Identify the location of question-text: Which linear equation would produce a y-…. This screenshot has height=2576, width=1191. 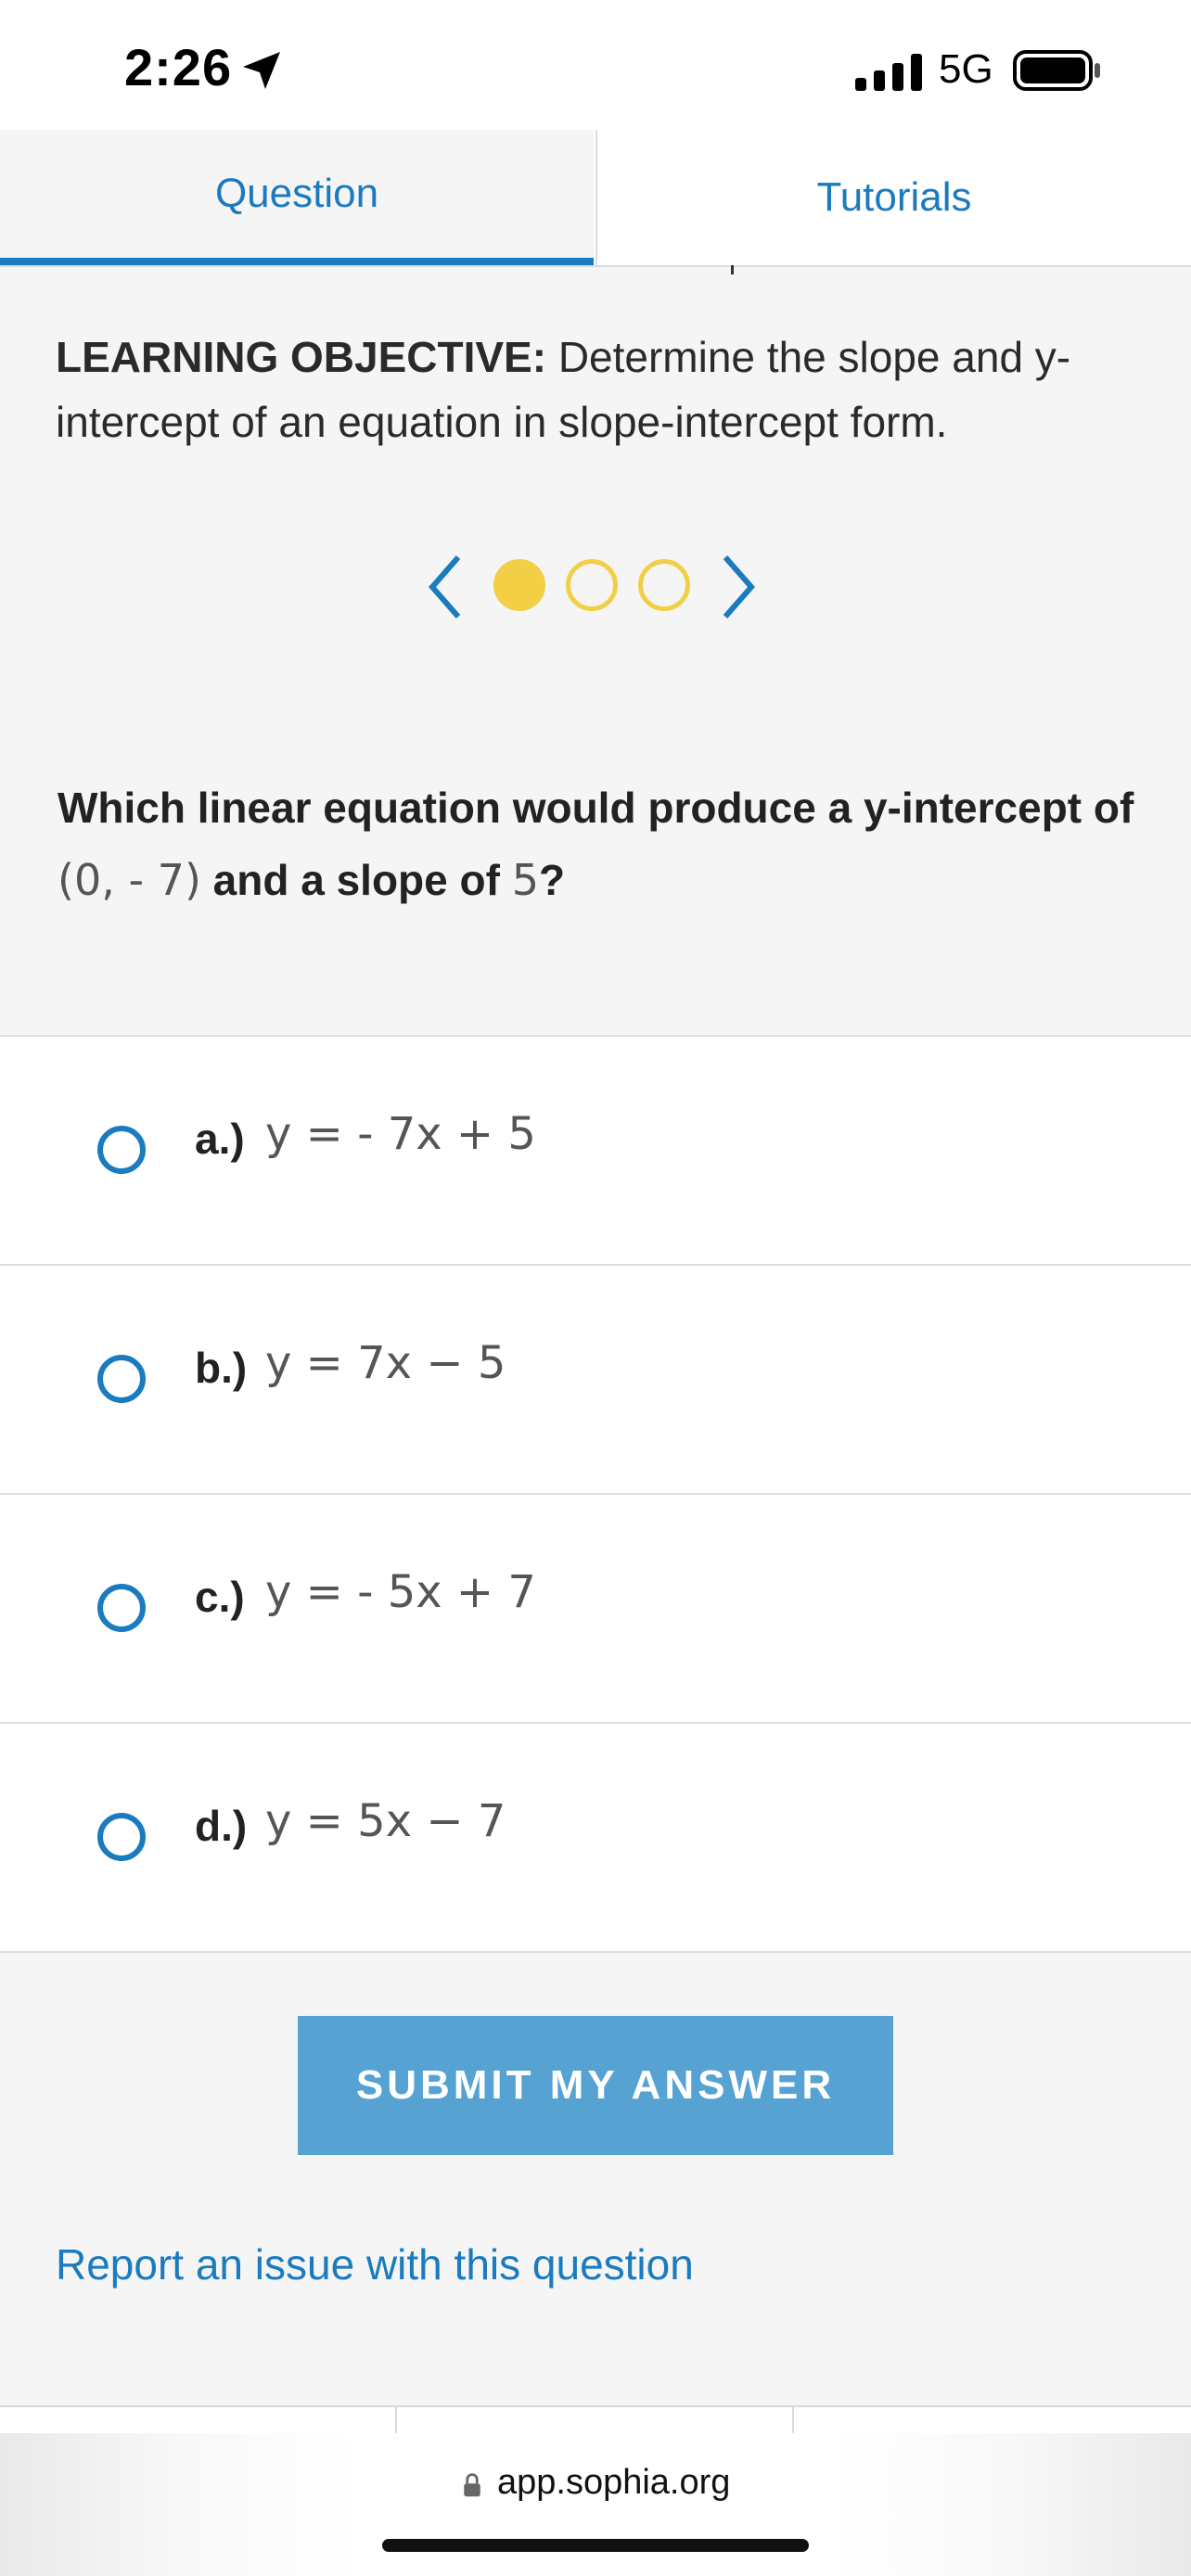
(600, 844).